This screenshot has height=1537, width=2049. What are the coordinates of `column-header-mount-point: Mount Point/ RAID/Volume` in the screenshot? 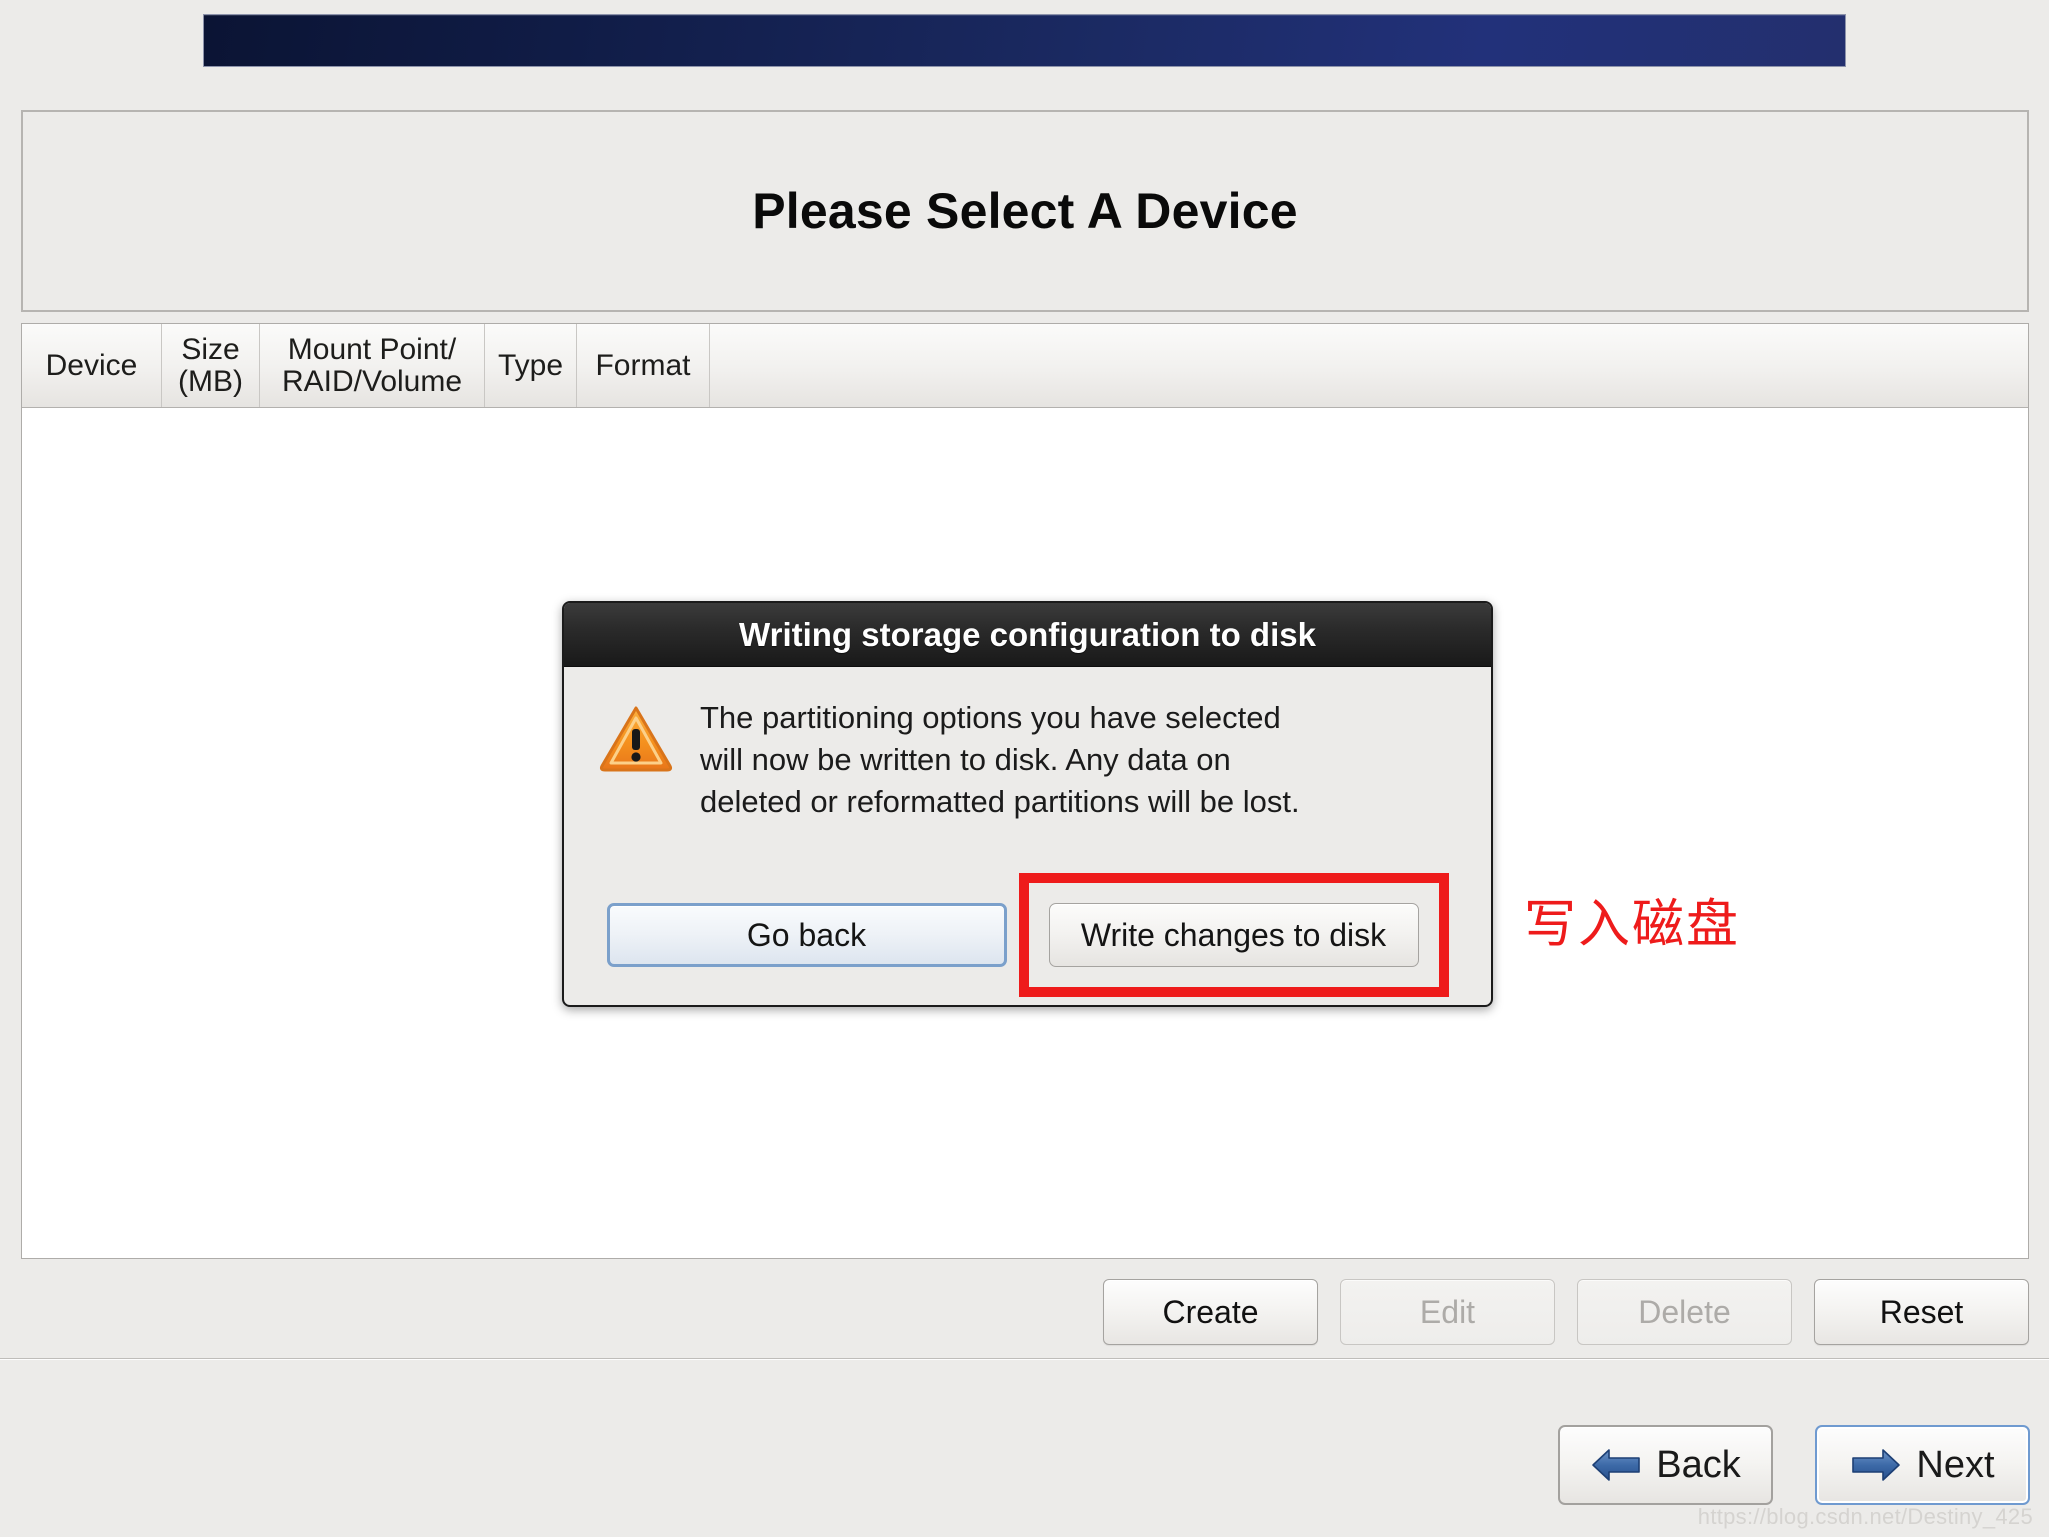 It's located at (372, 365).